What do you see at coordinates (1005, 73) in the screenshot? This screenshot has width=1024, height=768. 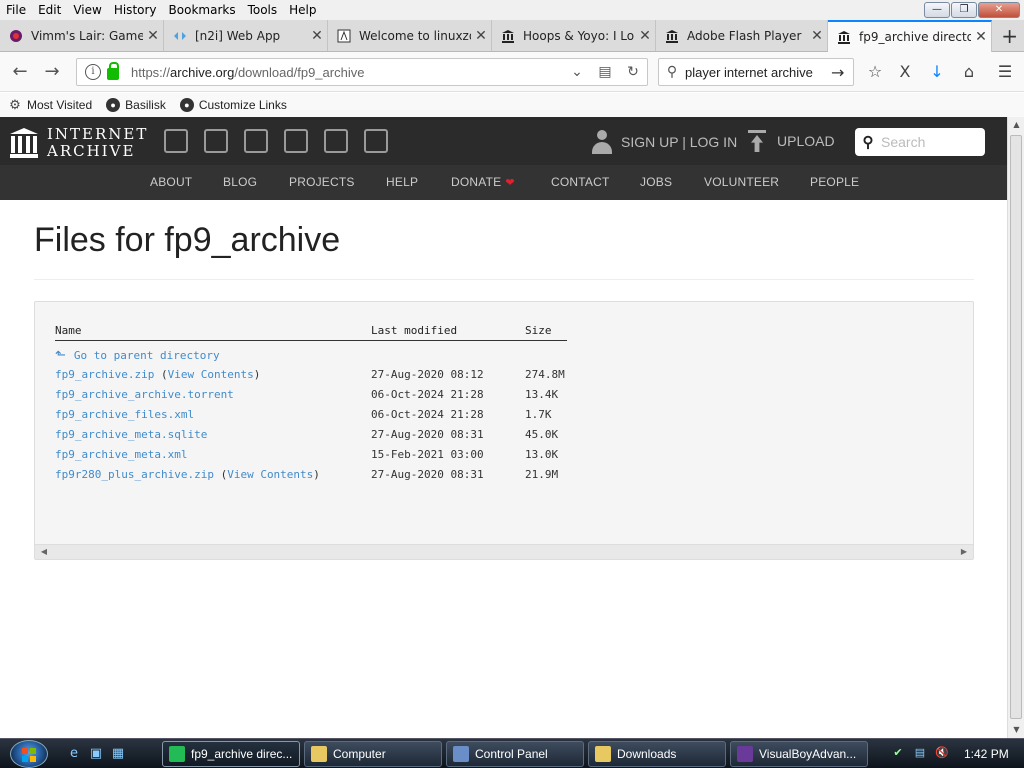 I see `hamburger-menu-icon: ☰` at bounding box center [1005, 73].